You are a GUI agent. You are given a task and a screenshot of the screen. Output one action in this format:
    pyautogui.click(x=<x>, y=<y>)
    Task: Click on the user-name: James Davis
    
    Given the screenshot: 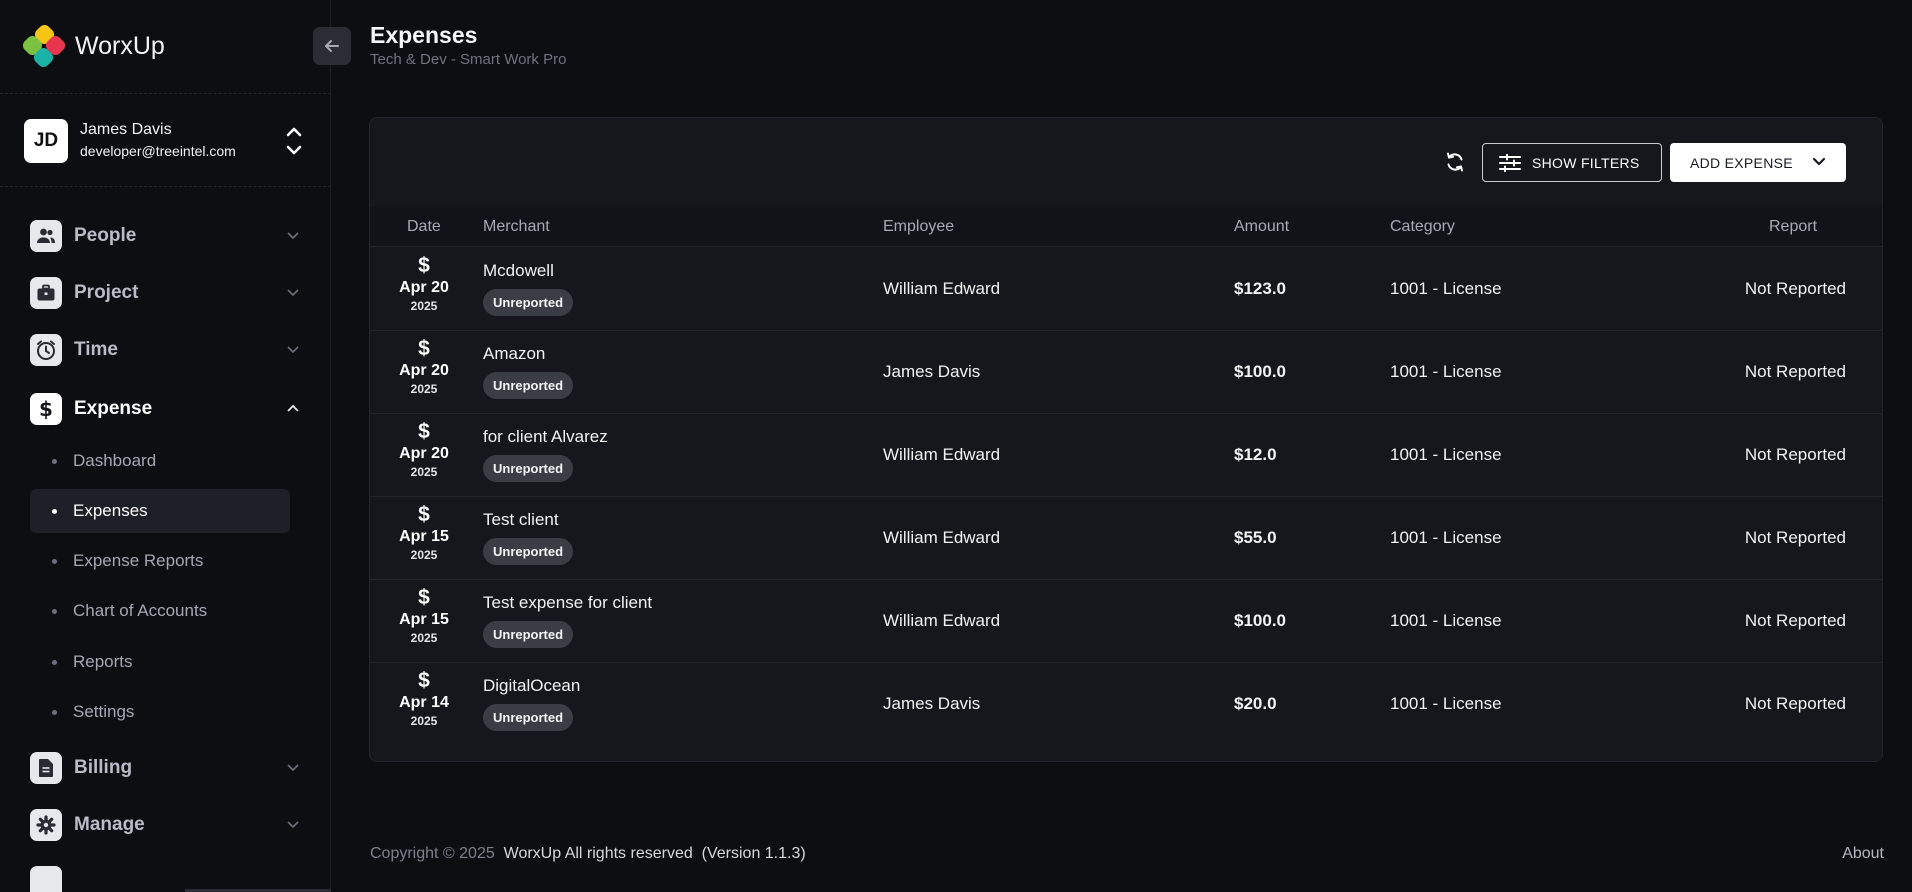 What is the action you would take?
    pyautogui.click(x=126, y=129)
    